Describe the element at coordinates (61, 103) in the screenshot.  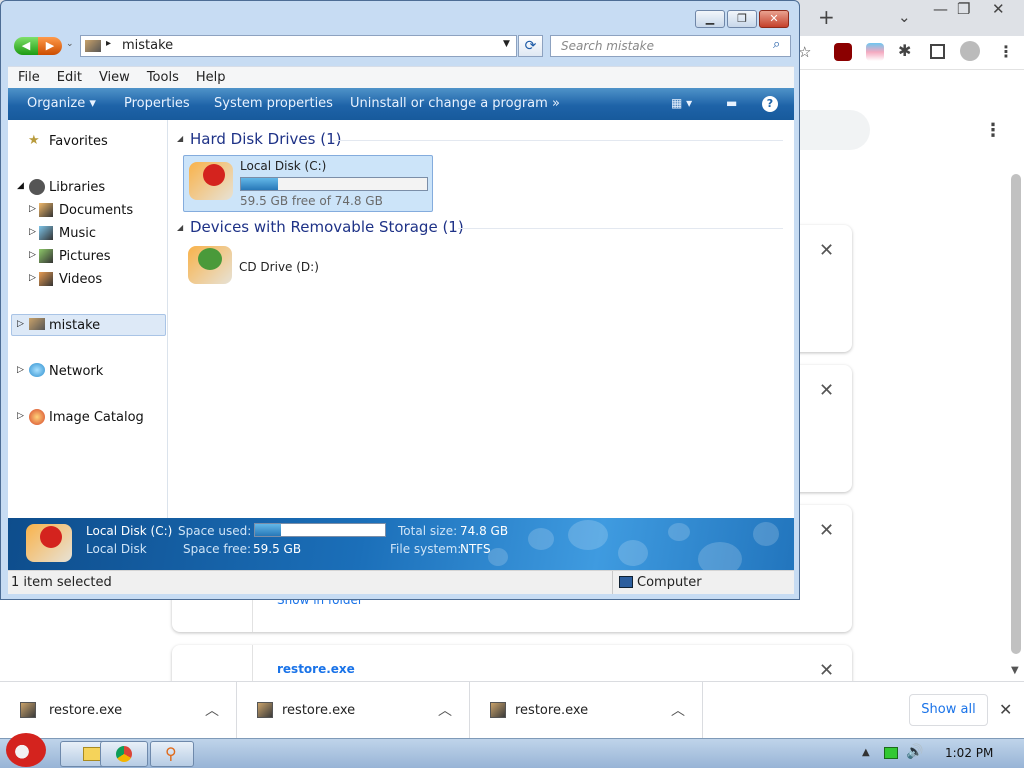
I see `organize-button: Organize ▾` at that location.